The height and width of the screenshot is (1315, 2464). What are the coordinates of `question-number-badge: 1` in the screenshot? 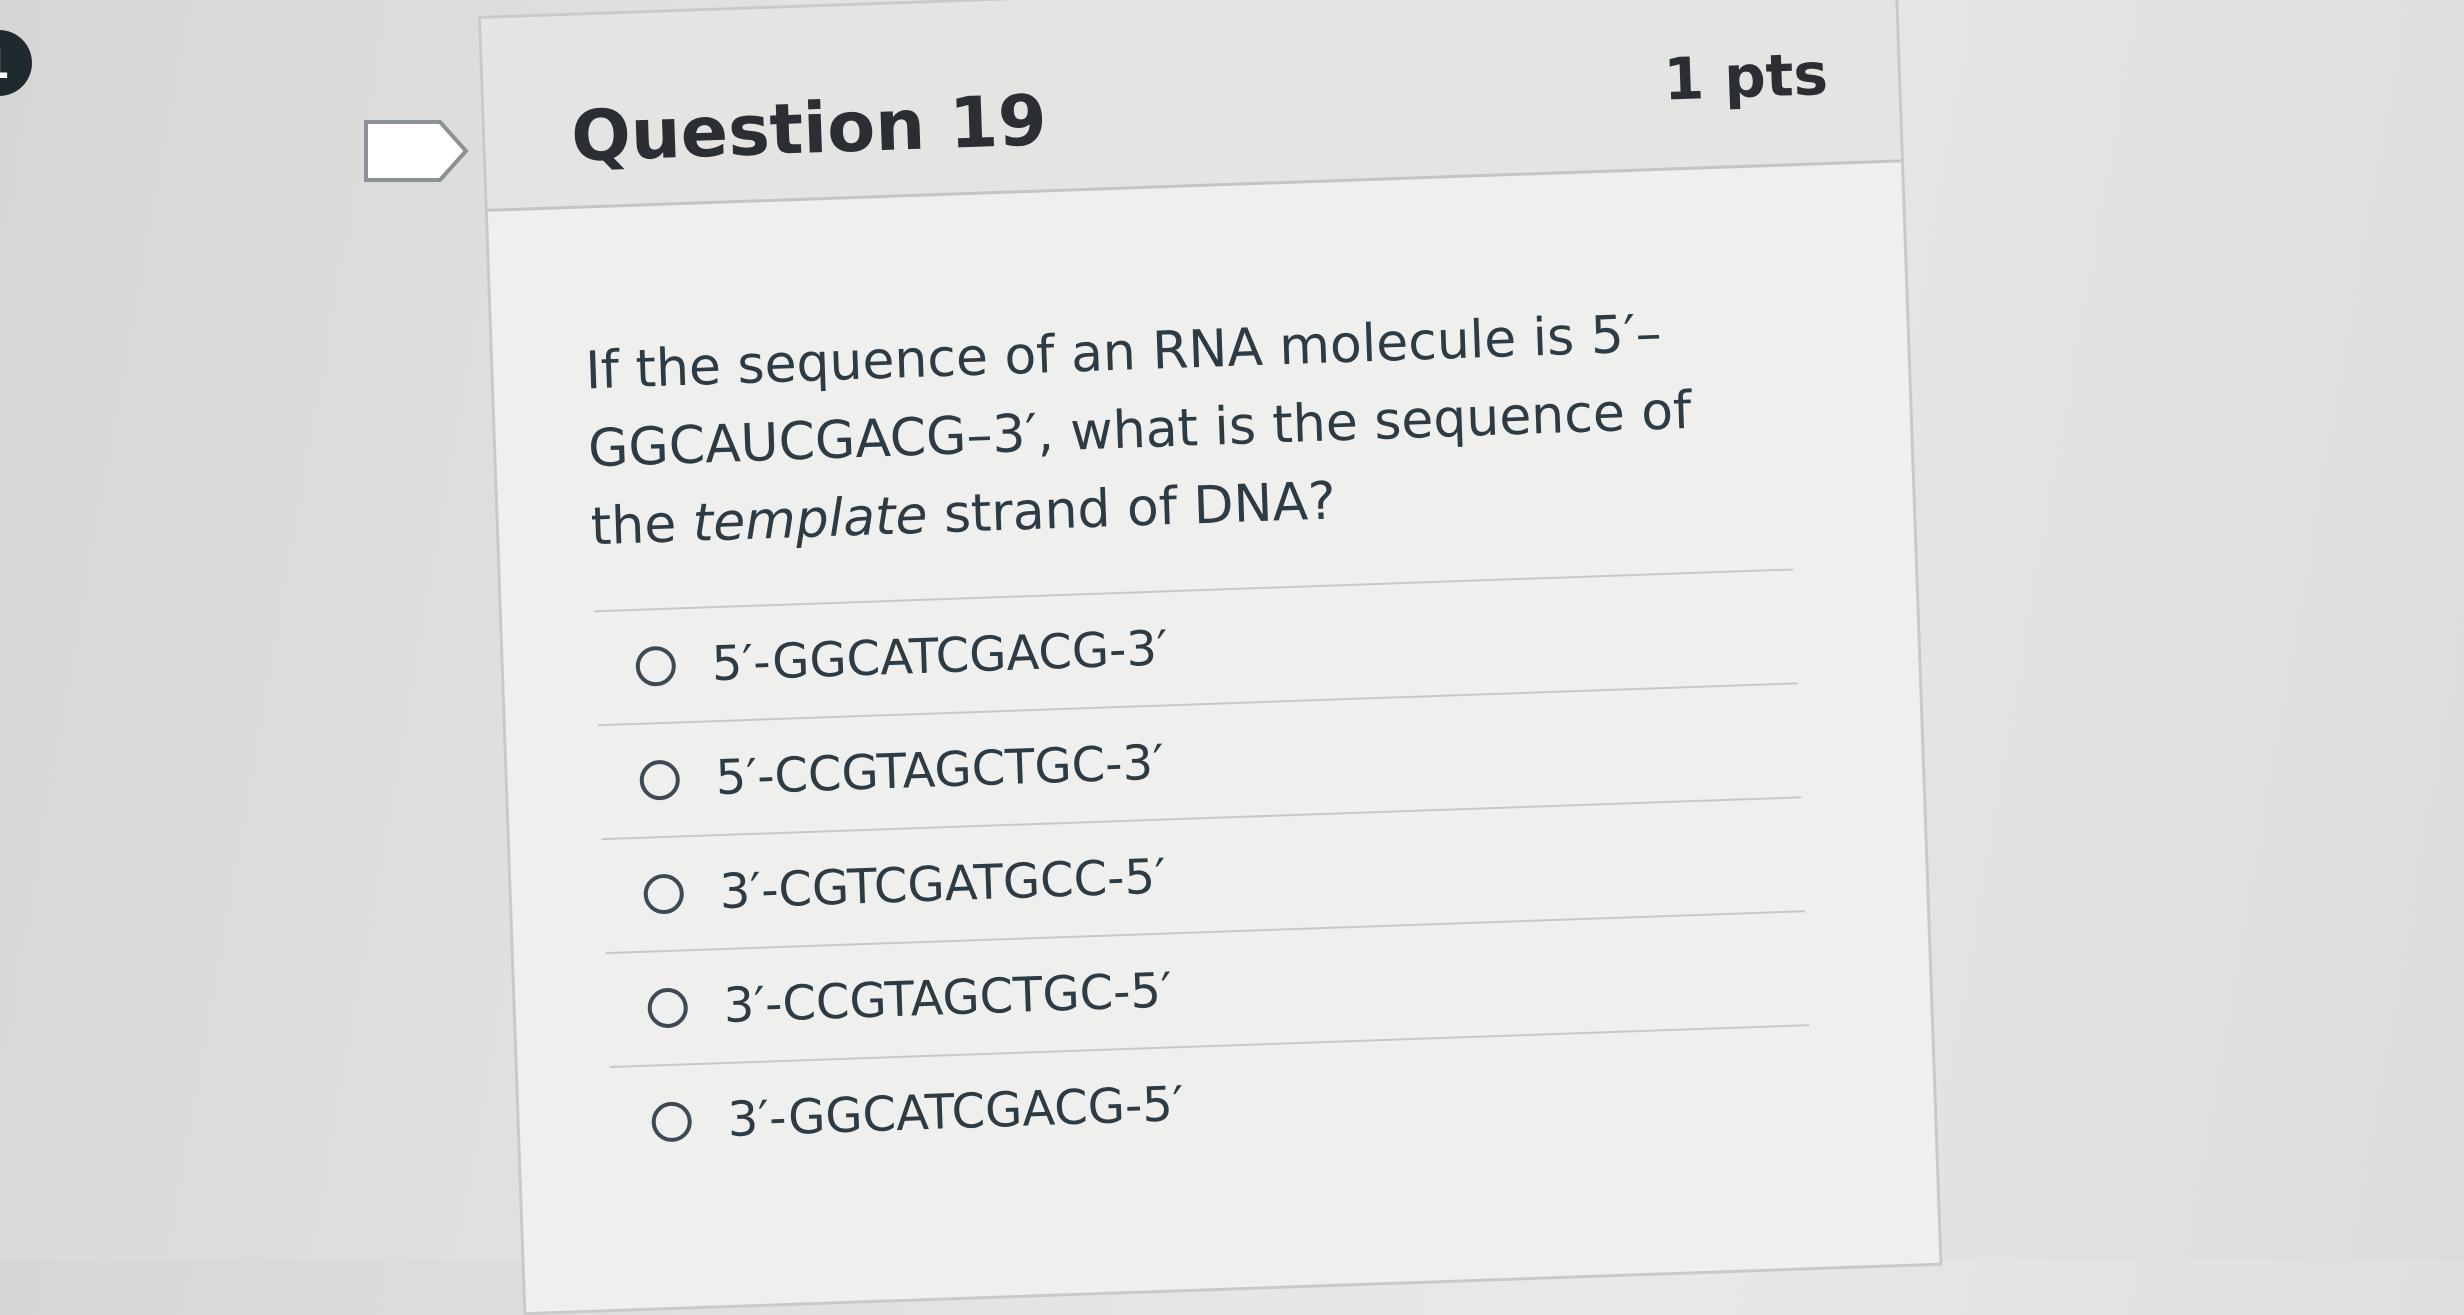 It's located at (16, 63).